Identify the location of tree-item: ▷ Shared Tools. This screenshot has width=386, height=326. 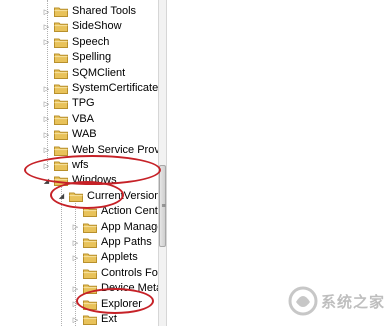
(89, 11).